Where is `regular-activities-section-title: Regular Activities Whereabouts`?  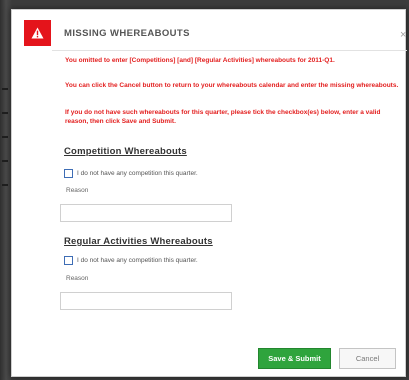
regular-activities-section-title: Regular Activities Whereabouts is located at coordinates (138, 241).